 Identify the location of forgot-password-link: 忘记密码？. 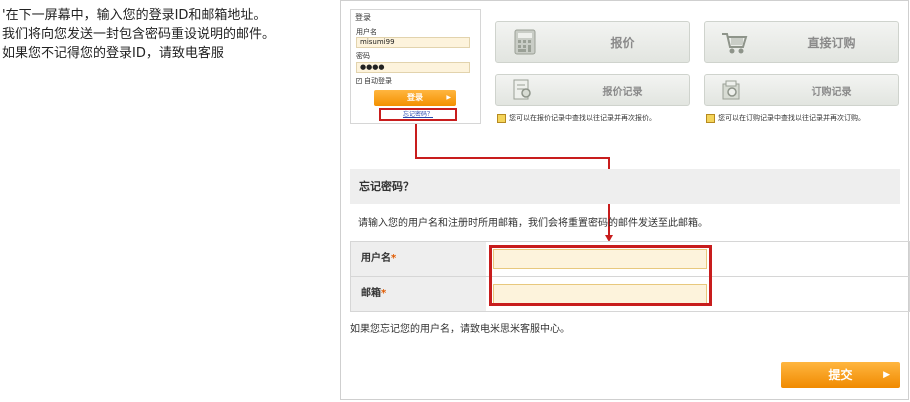
(418, 114).